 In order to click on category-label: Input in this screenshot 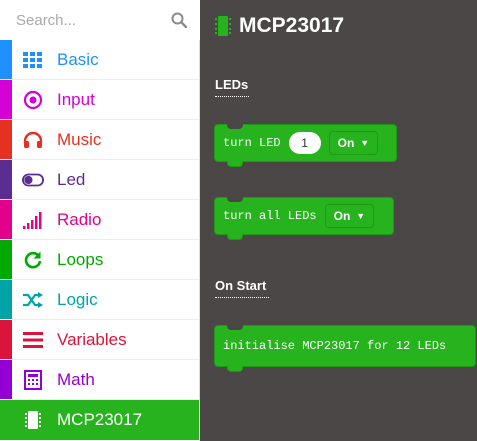, I will do `click(76, 99)`.